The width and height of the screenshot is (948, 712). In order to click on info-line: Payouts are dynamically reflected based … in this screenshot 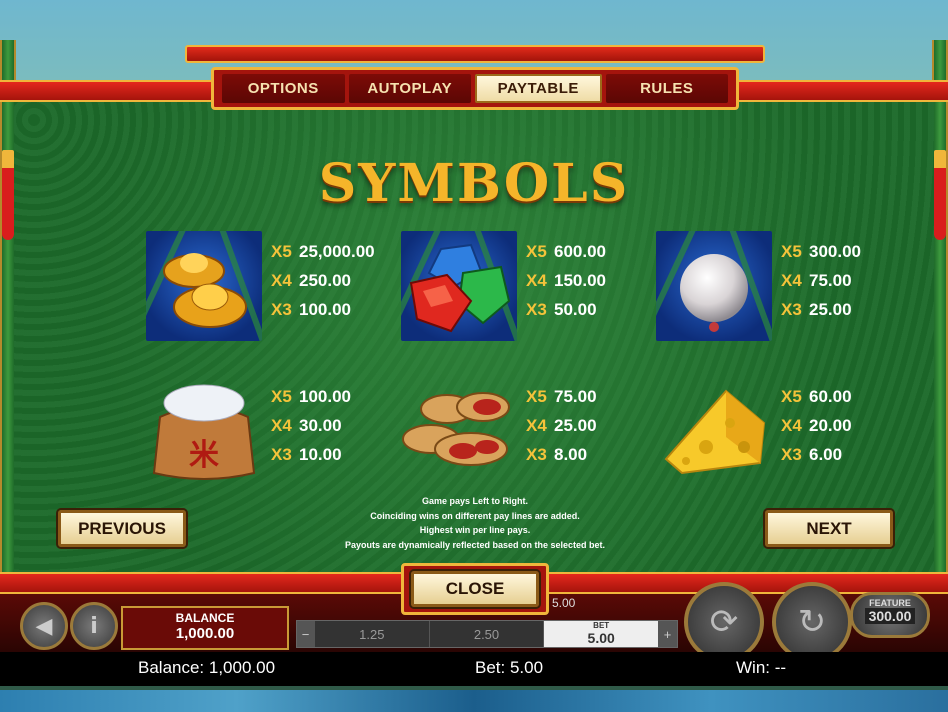, I will do `click(475, 544)`.